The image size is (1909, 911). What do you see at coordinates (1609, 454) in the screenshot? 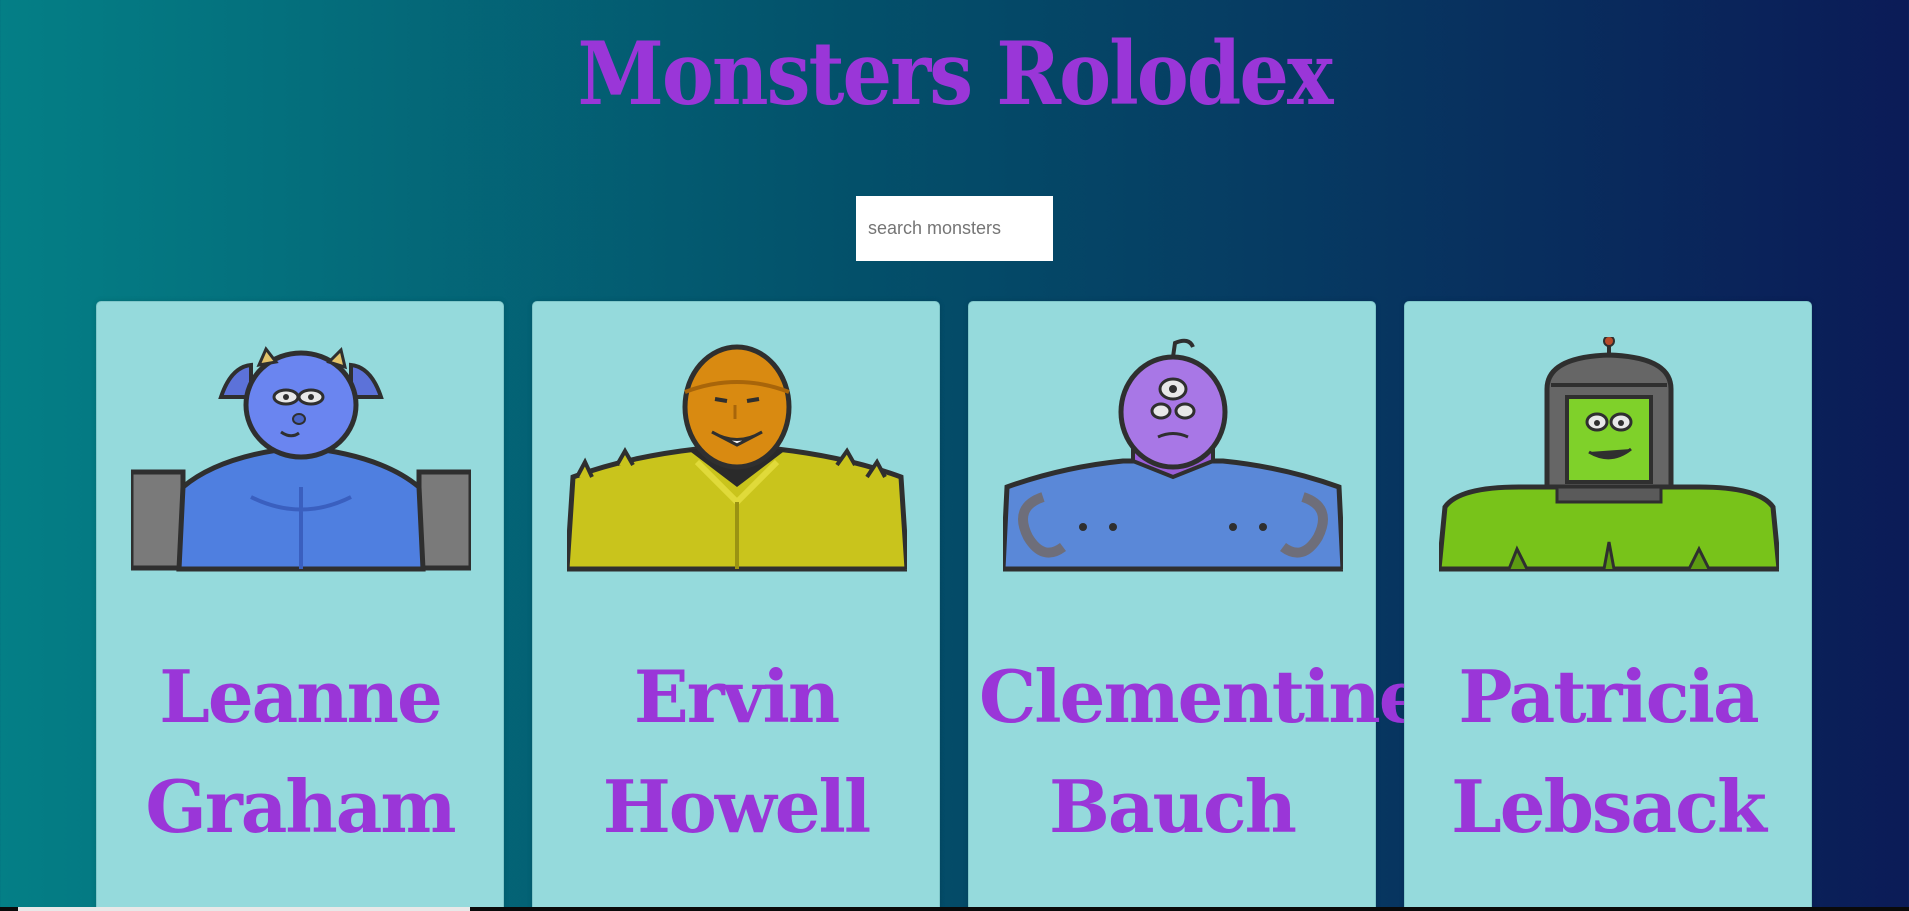
I see `green-helmet-monster-icon` at bounding box center [1609, 454].